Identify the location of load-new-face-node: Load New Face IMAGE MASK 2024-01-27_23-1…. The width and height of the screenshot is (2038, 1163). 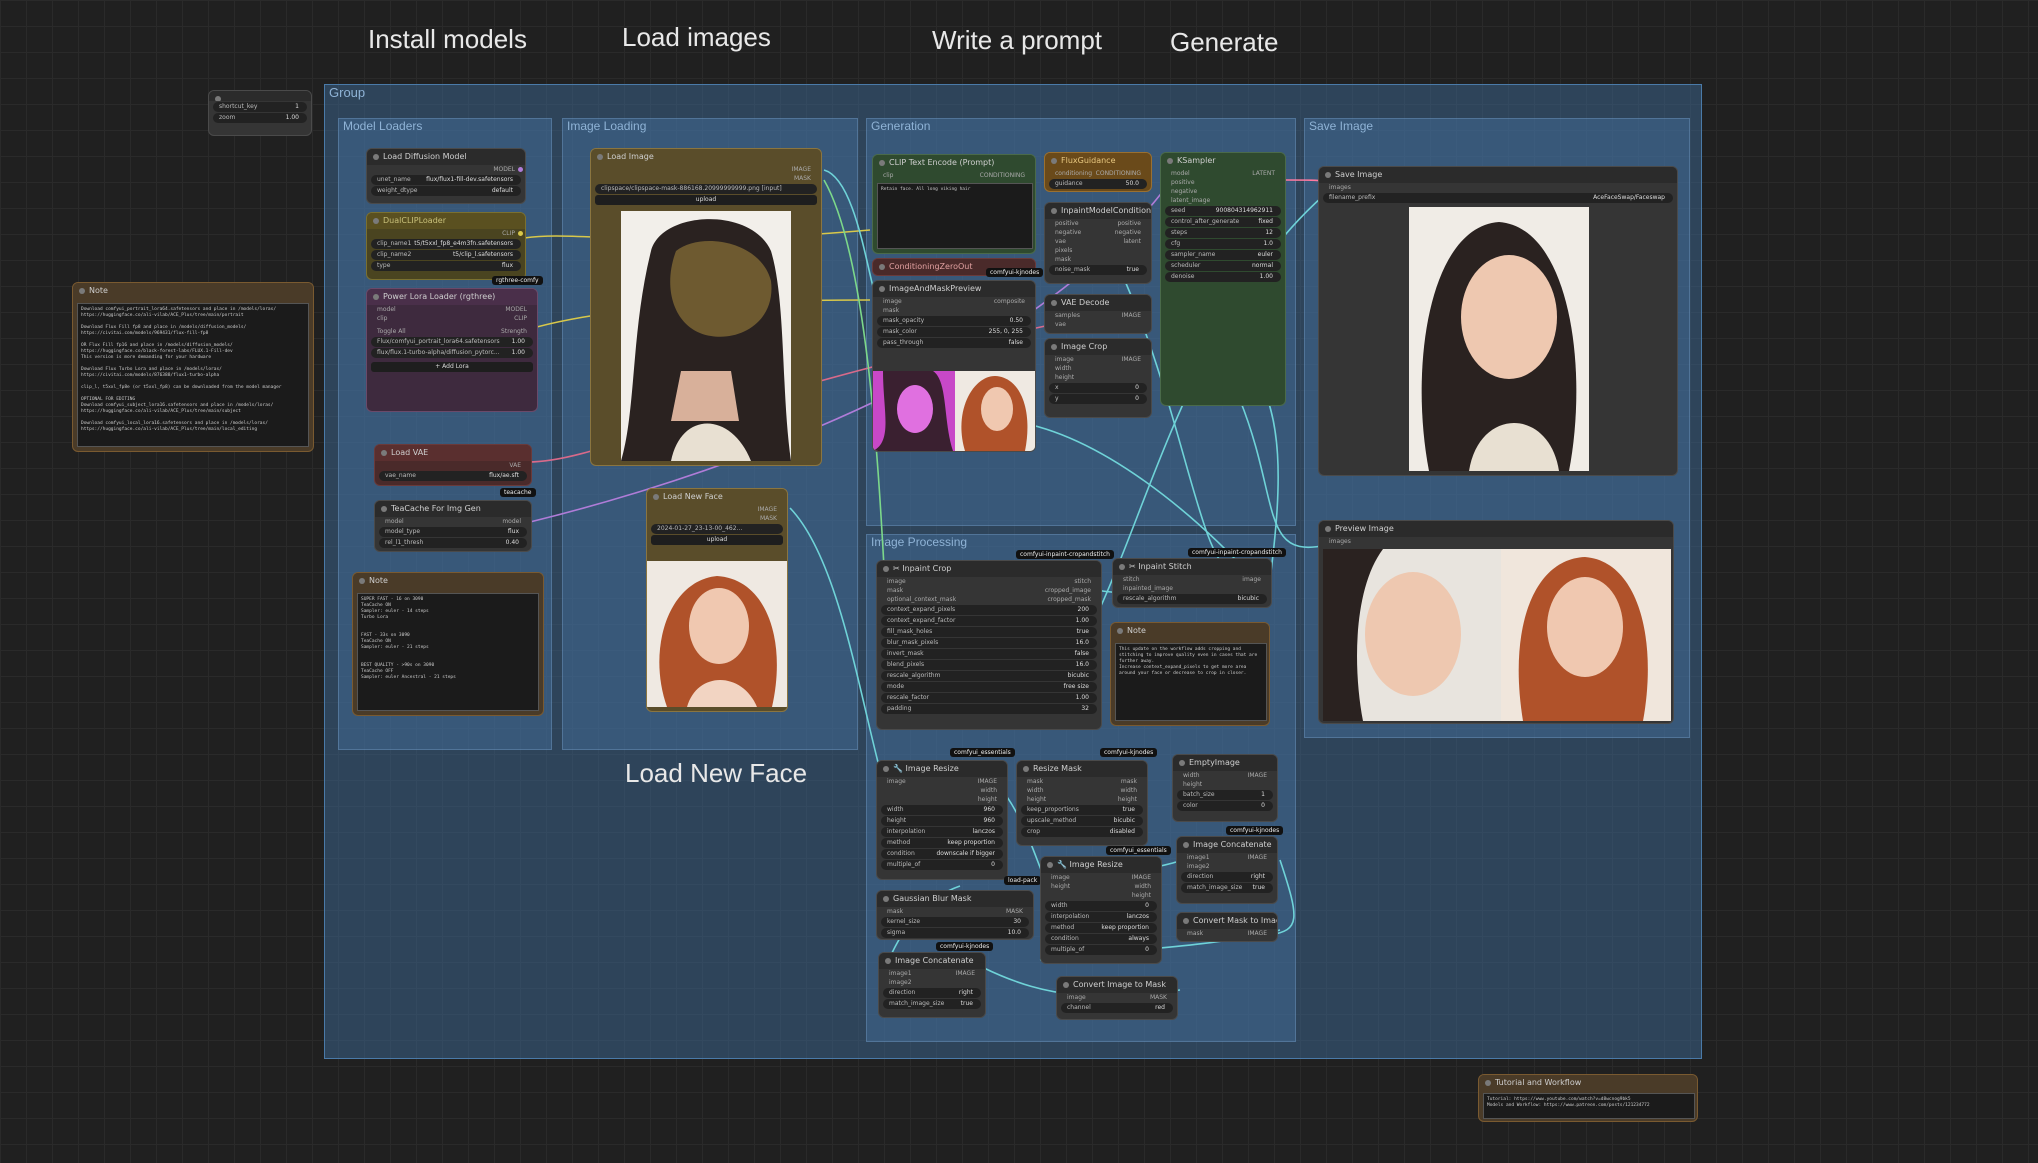
(717, 600).